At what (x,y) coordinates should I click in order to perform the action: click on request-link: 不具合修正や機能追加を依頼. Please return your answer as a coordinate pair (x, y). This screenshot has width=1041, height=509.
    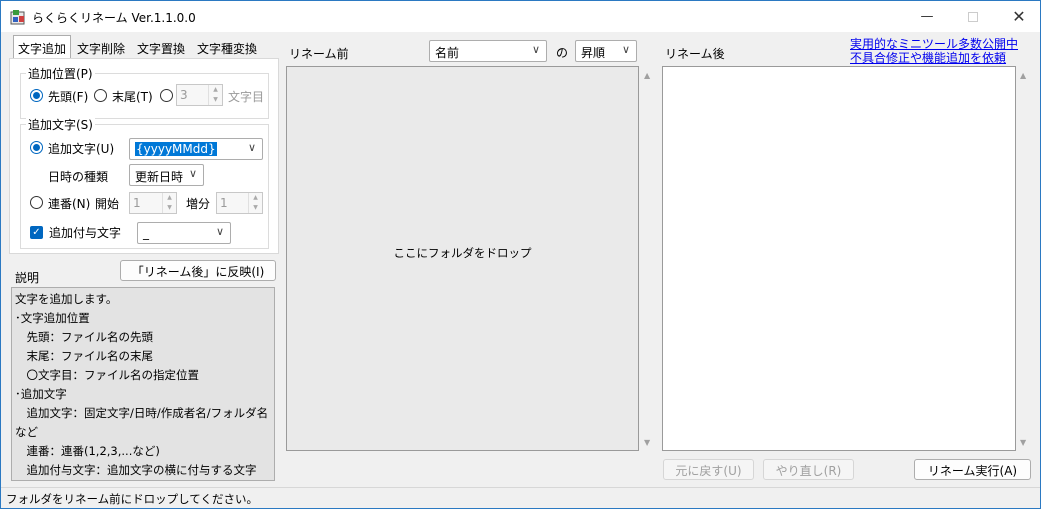
    Looking at the image, I should click on (928, 57).